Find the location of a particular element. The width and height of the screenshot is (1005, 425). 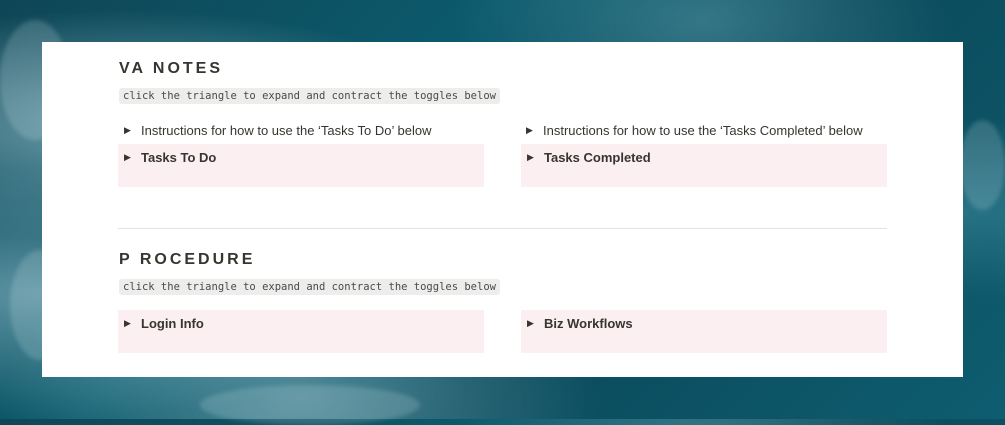

toggle-label: Biz Workflows is located at coordinates (588, 323).